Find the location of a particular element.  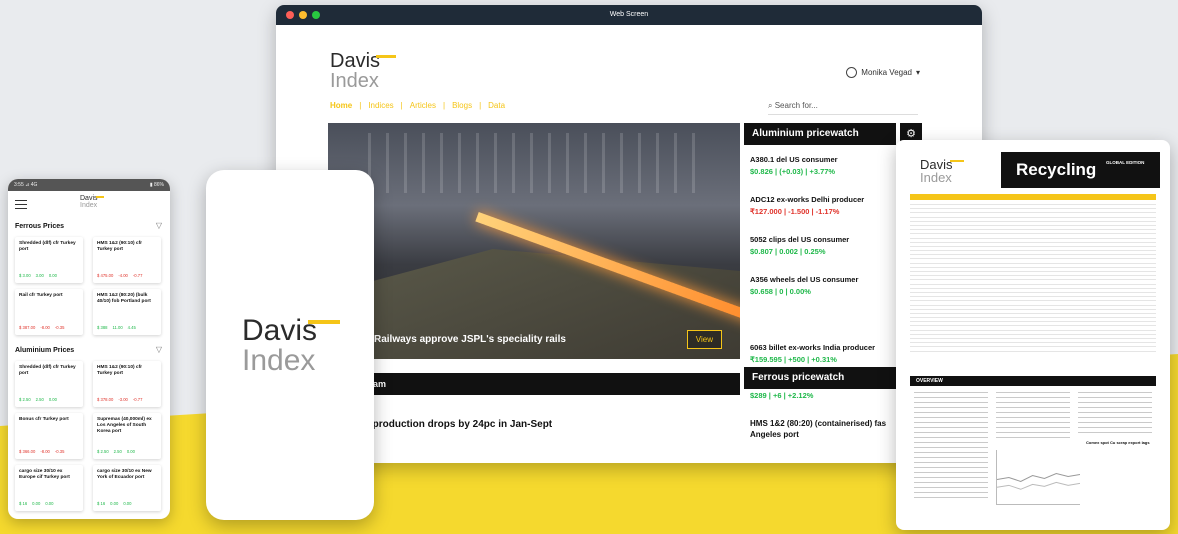

view-button: View is located at coordinates (704, 339).